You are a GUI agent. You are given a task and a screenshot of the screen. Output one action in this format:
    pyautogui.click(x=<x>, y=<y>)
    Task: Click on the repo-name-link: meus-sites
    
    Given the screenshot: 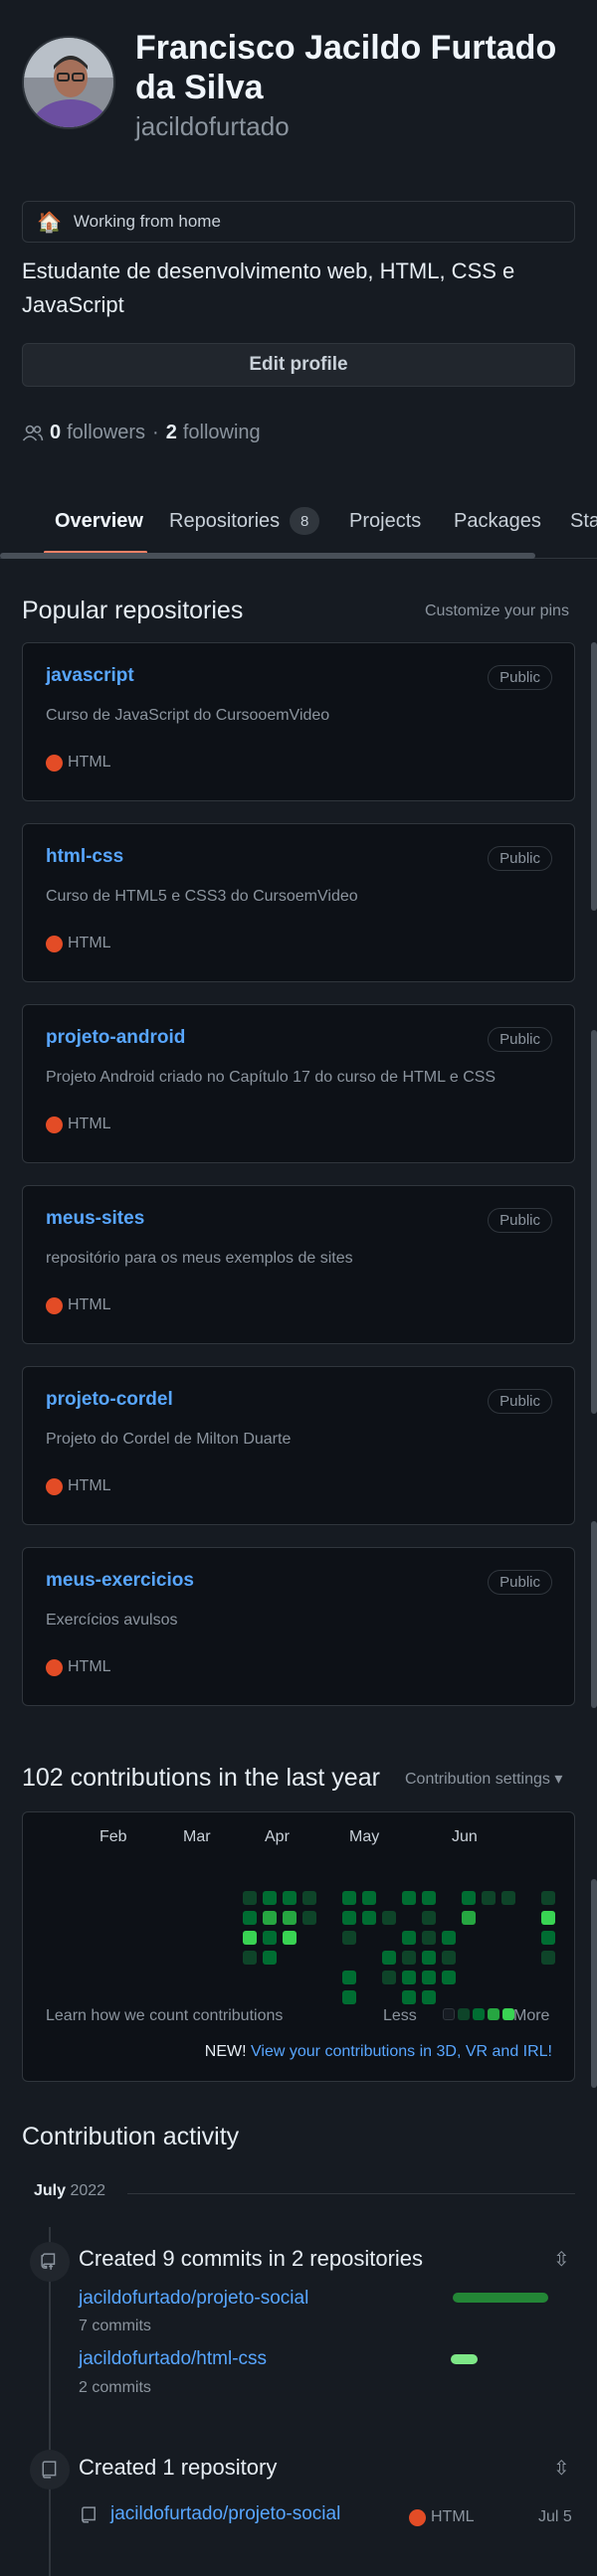 What is the action you would take?
    pyautogui.click(x=95, y=1219)
    